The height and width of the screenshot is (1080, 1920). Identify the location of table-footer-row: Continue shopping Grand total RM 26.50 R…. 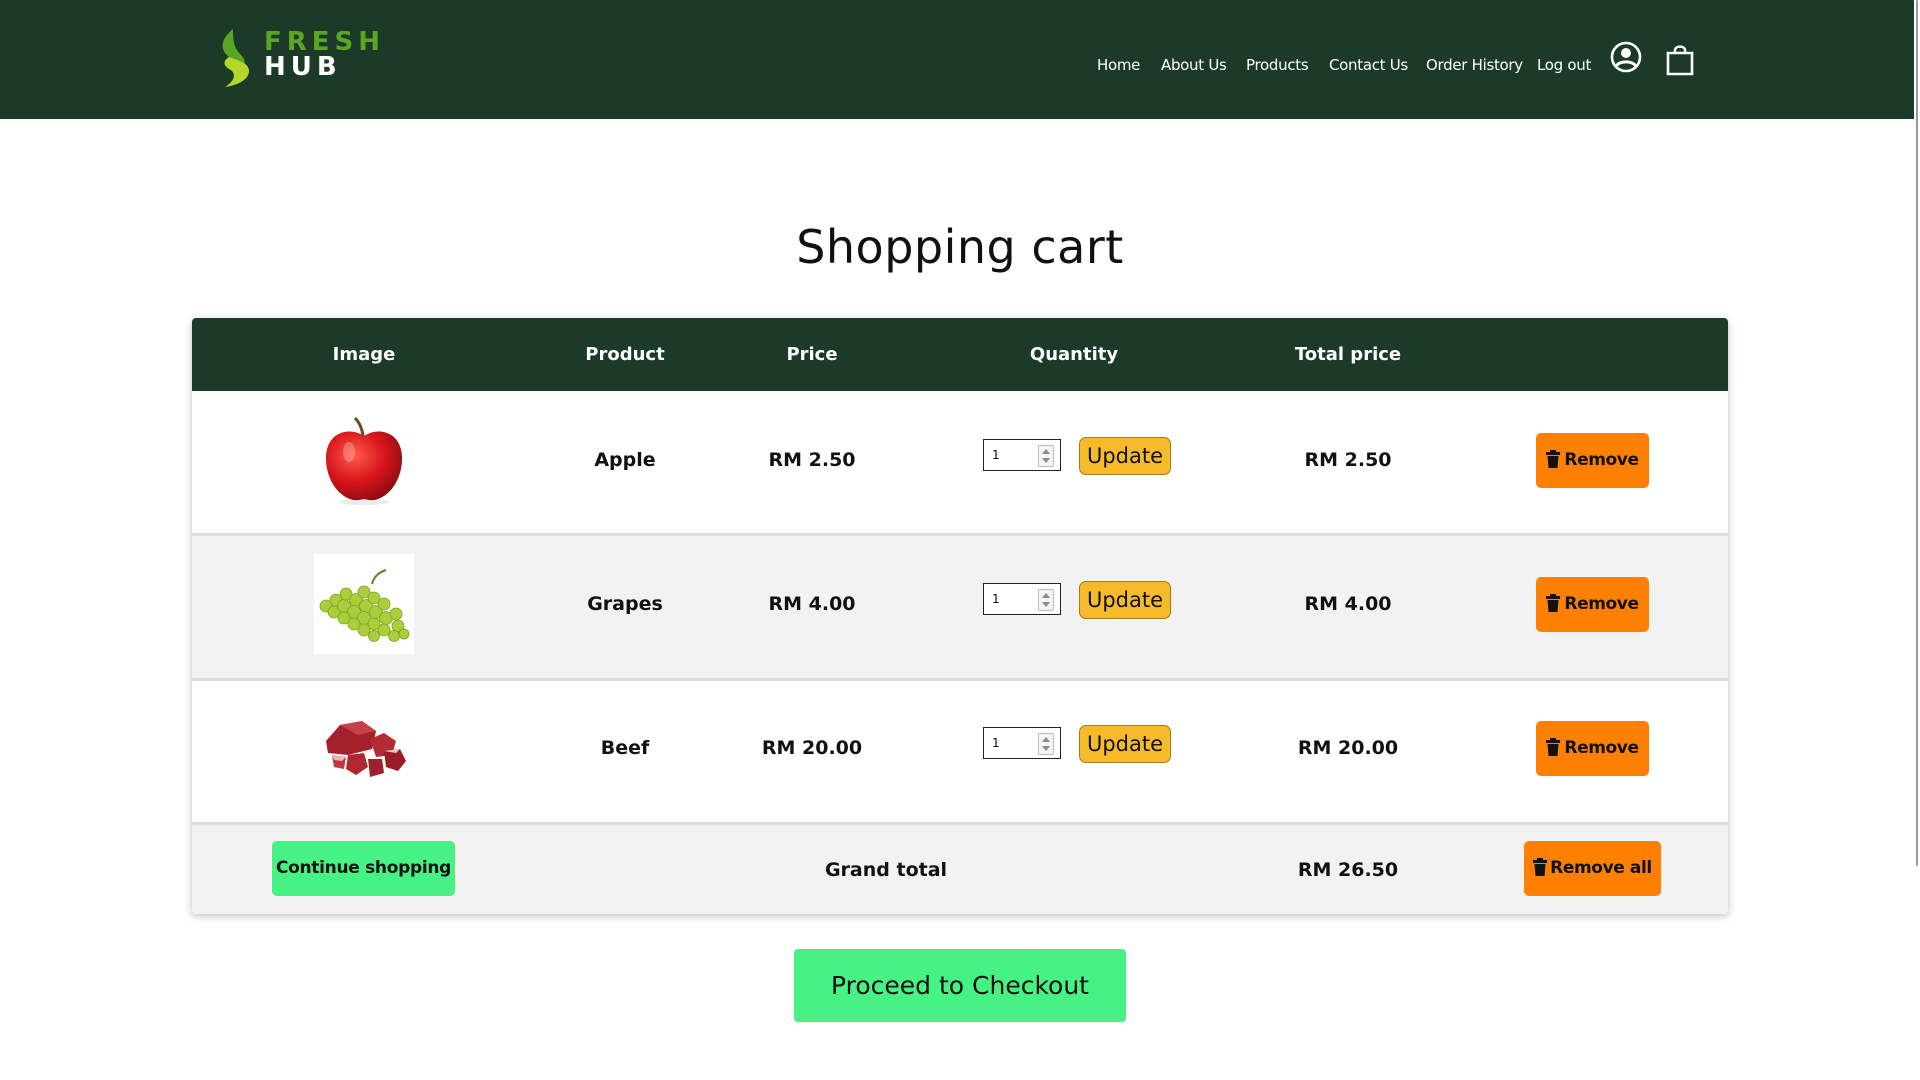
(960, 869).